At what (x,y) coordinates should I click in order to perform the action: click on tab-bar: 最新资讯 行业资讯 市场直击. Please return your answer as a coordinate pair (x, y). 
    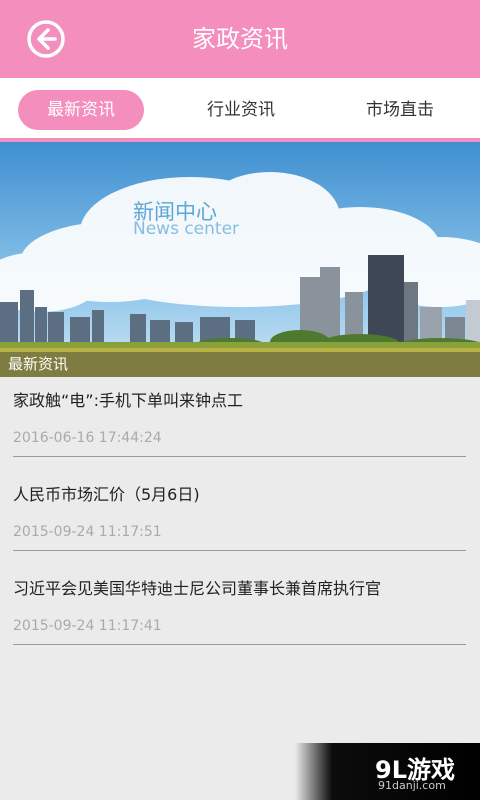
    Looking at the image, I should click on (240, 110).